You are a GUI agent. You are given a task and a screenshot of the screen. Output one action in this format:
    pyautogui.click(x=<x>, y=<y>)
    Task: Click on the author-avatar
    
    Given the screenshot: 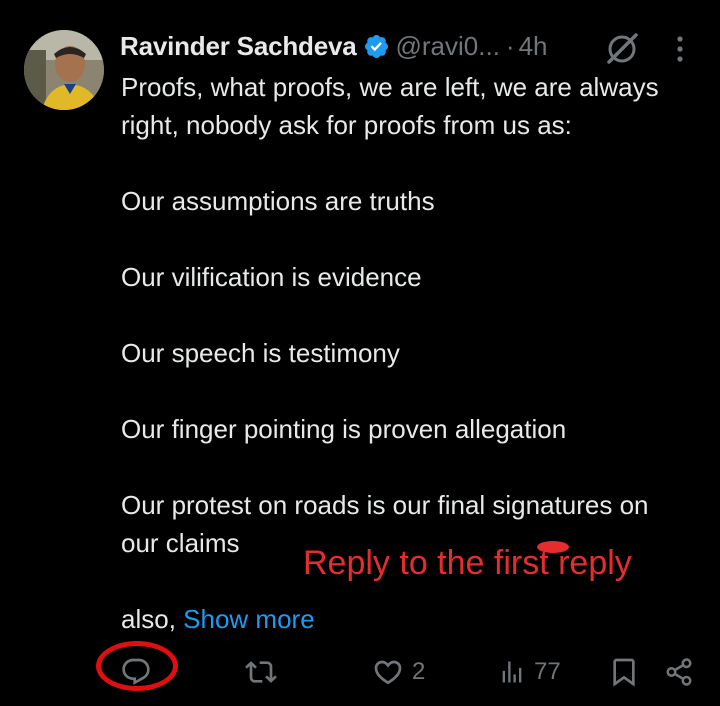 What is the action you would take?
    pyautogui.click(x=64, y=70)
    